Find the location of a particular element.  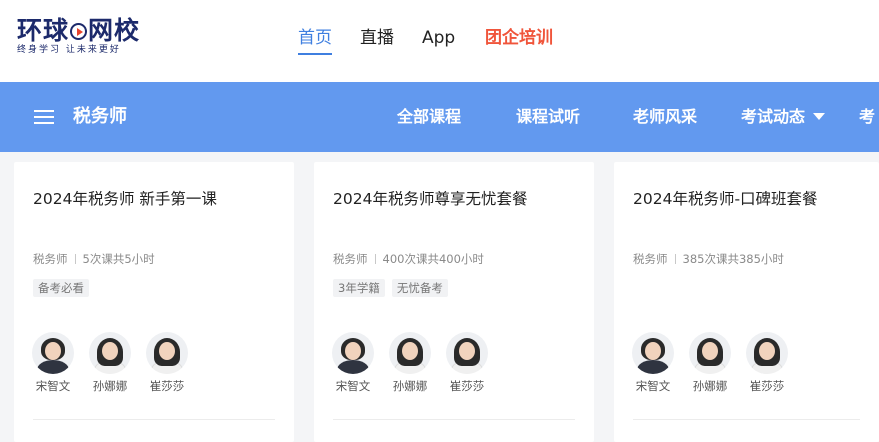

course-lessons: 5次课共5小时 is located at coordinates (118, 259).